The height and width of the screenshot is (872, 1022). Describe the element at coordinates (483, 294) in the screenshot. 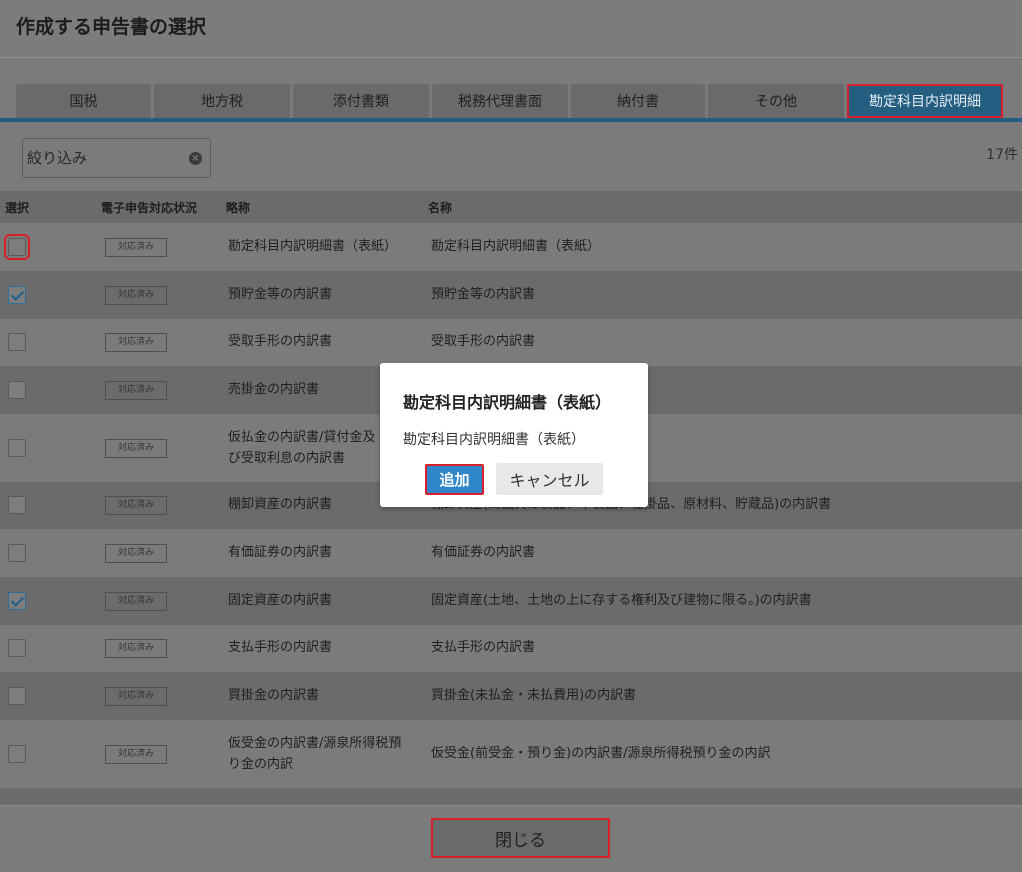

I see `row-name: 預貯金等の内訳書` at that location.